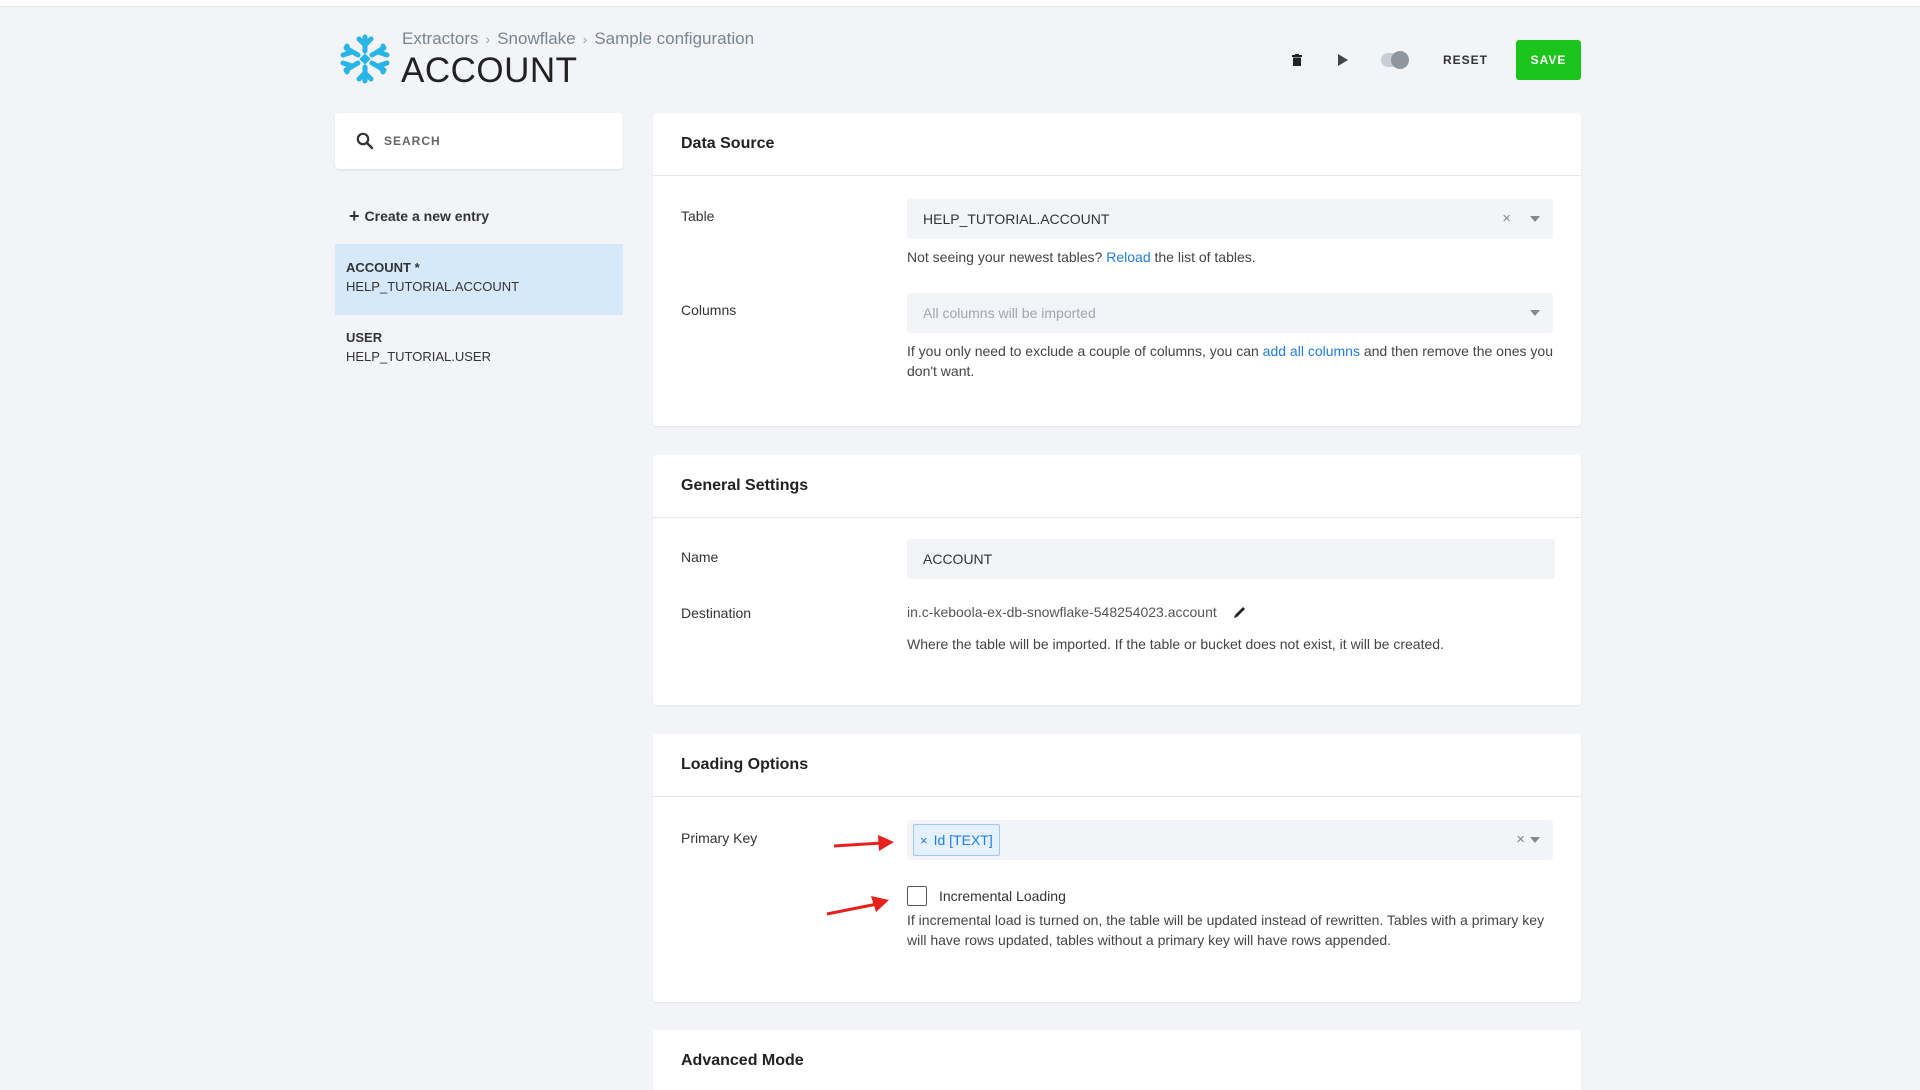 This screenshot has width=1920, height=1090. What do you see at coordinates (536, 39) in the screenshot?
I see `breadcrumb-snowflake: Snowflake` at bounding box center [536, 39].